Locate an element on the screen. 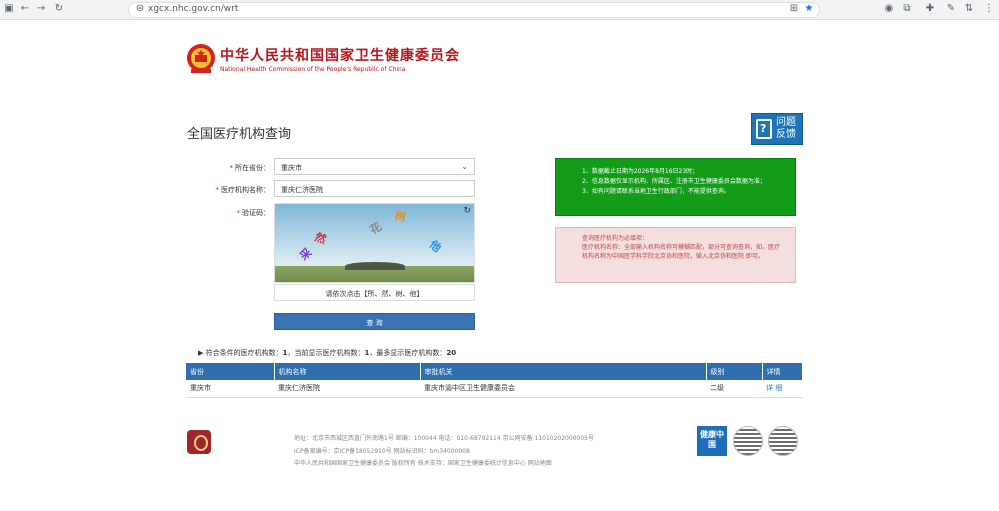 The width and height of the screenshot is (999, 511). profile-icon: ◉ is located at coordinates (889, 8).